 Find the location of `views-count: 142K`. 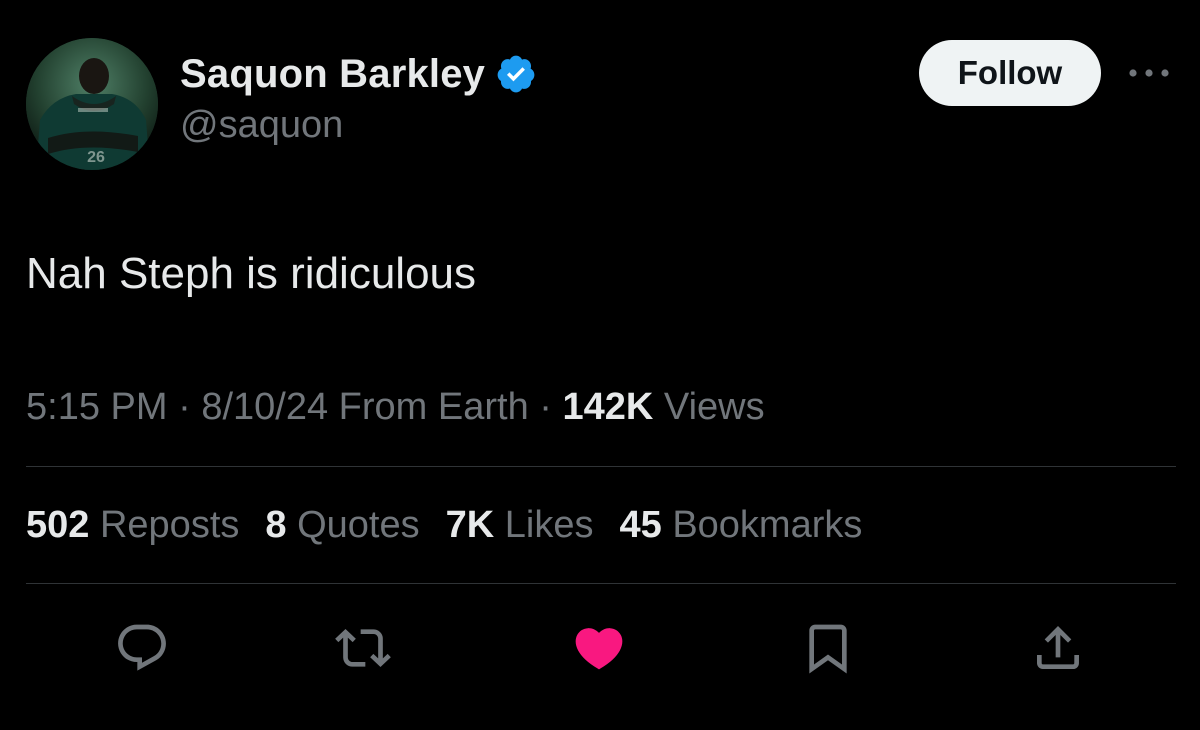

views-count: 142K is located at coordinates (608, 407).